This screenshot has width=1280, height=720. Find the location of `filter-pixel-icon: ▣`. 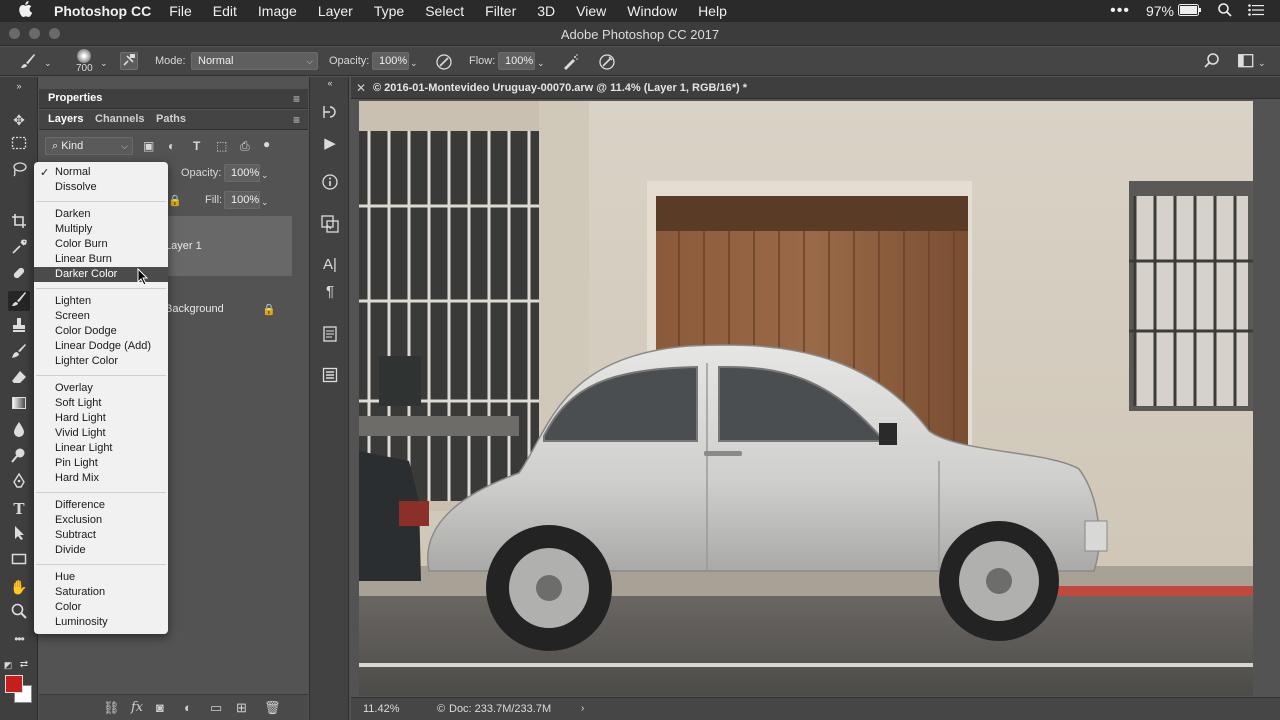

filter-pixel-icon: ▣ is located at coordinates (148, 146).